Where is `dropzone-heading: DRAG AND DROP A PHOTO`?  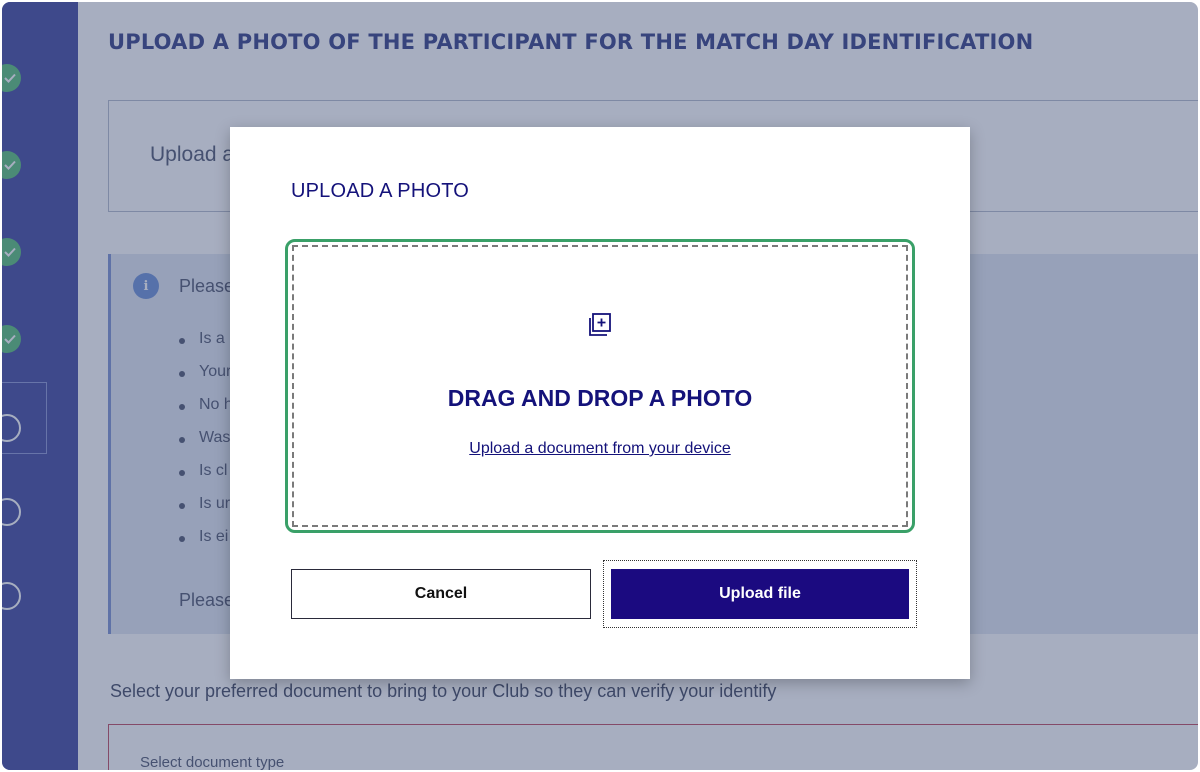 dropzone-heading: DRAG AND DROP A PHOTO is located at coordinates (600, 398).